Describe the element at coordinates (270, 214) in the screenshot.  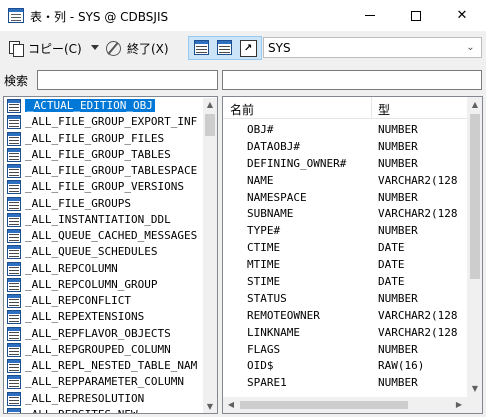
I see `column-name: SUBNAME` at that location.